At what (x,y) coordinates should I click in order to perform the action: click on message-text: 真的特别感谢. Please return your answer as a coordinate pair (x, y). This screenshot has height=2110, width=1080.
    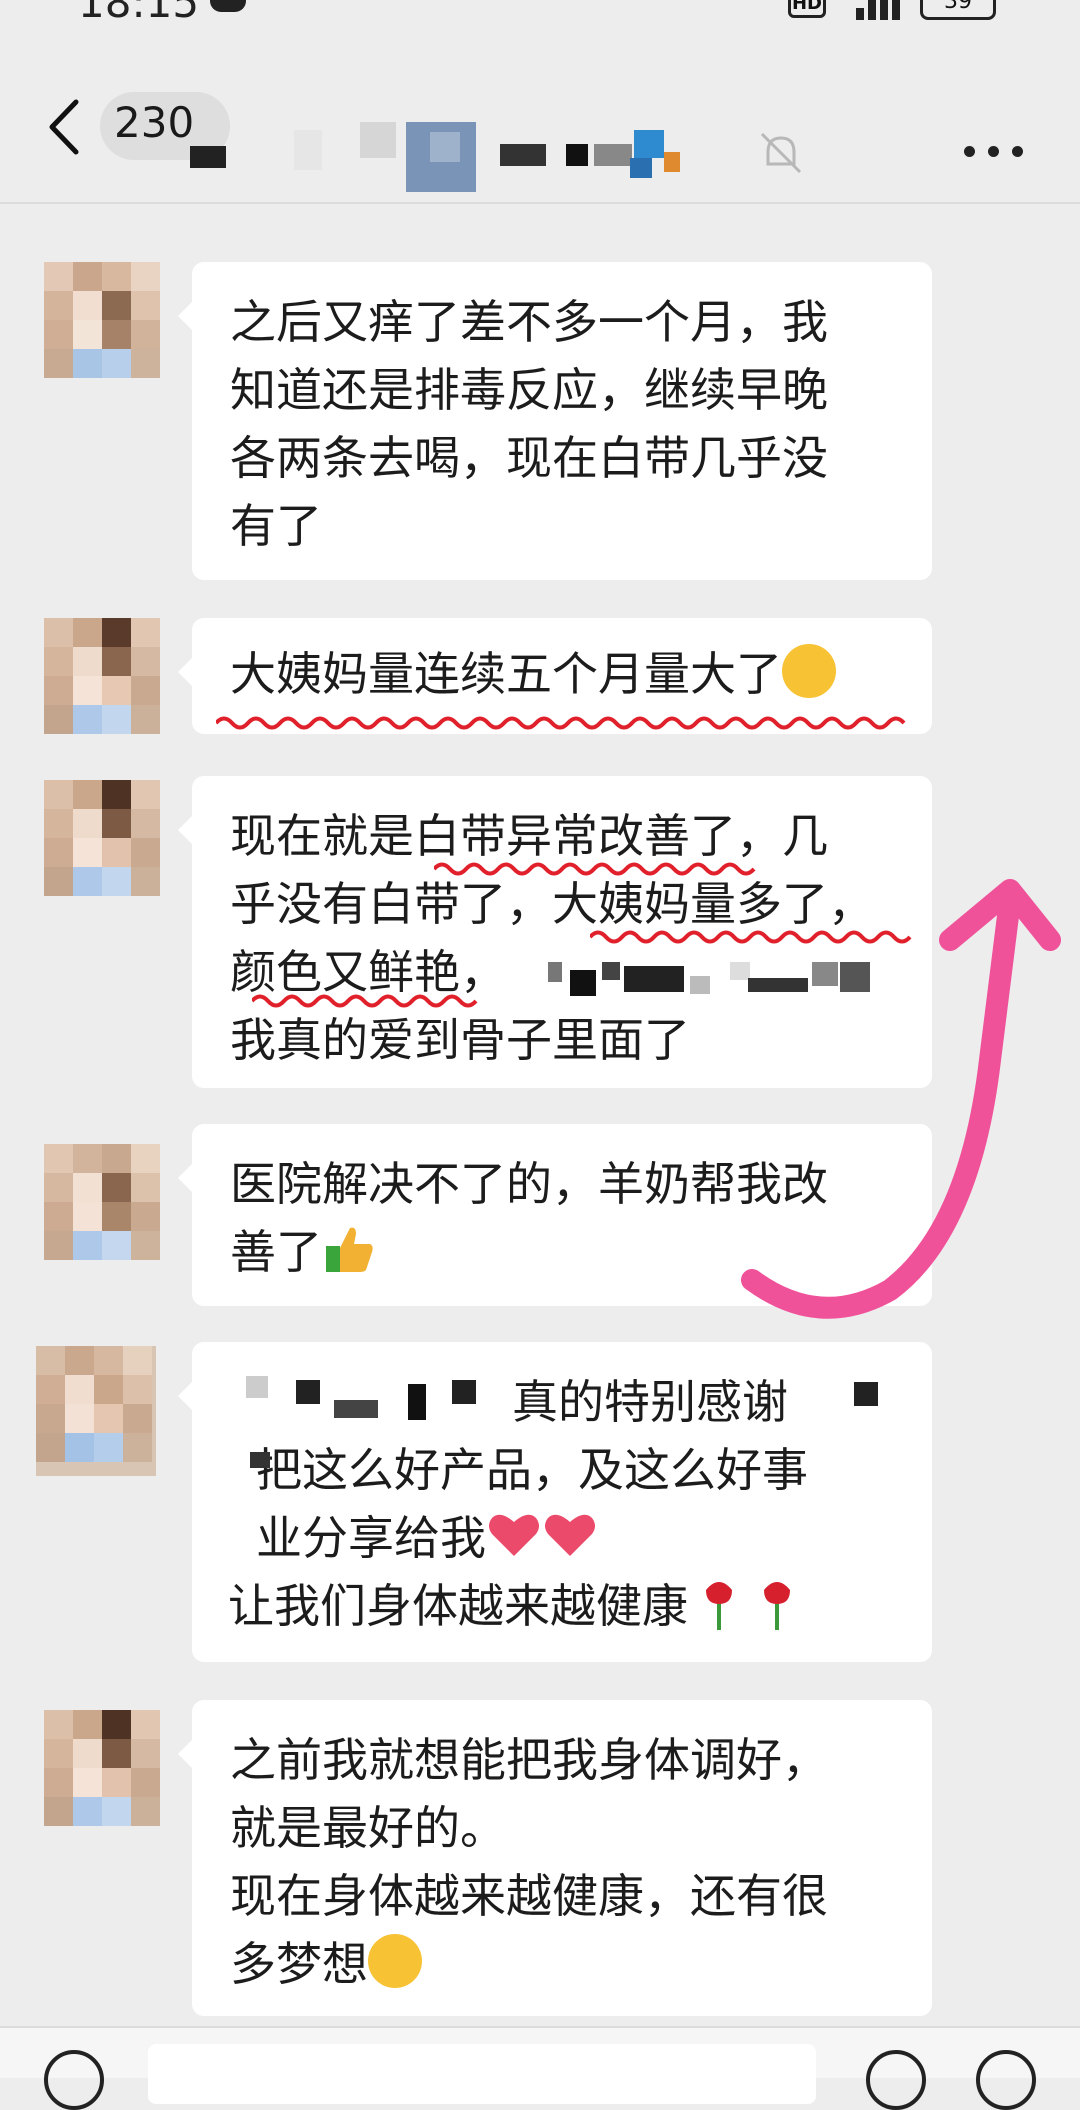
    Looking at the image, I should click on (650, 1402).